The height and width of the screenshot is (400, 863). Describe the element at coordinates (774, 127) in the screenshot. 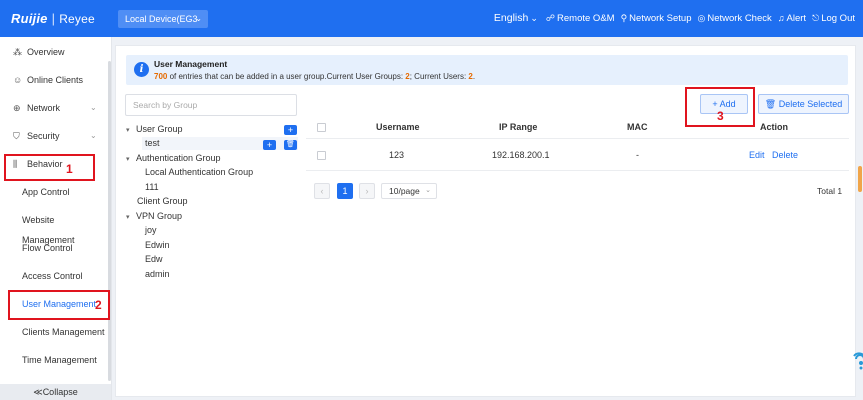

I see `column-header-action: Action` at that location.